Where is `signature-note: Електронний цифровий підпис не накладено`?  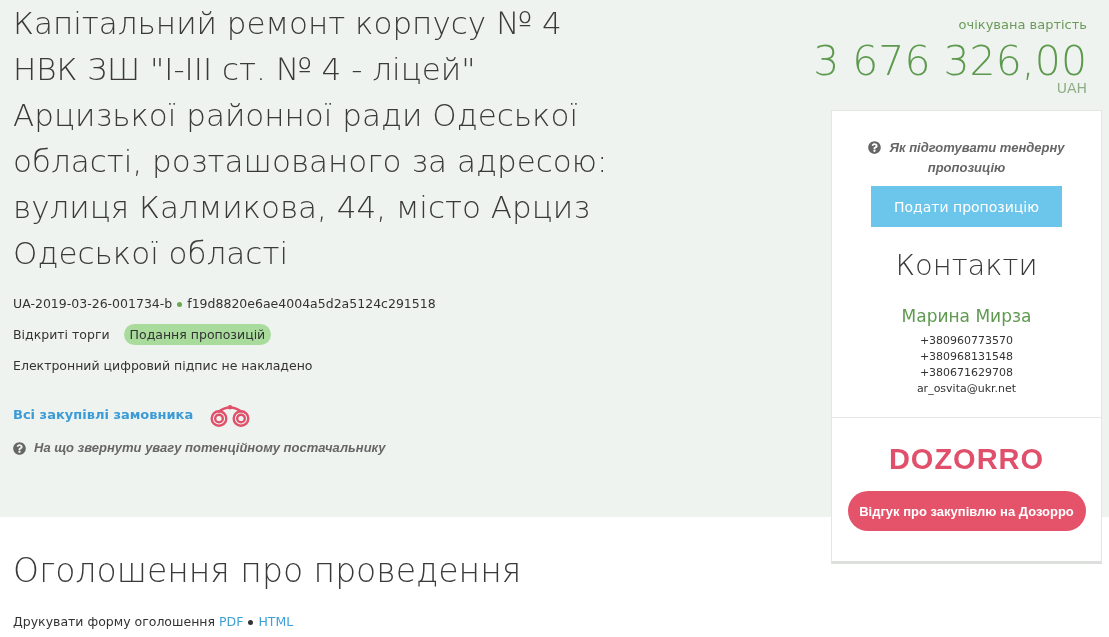
signature-note: Електронний цифровий підпис не накладено is located at coordinates (163, 366).